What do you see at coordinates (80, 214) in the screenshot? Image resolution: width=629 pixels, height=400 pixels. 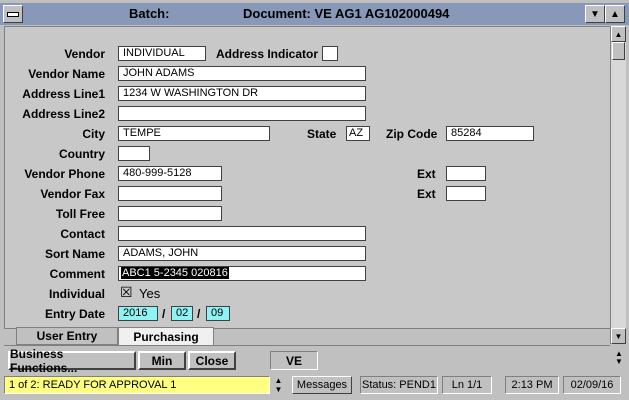 I see `toll-free-label: Toll Free` at bounding box center [80, 214].